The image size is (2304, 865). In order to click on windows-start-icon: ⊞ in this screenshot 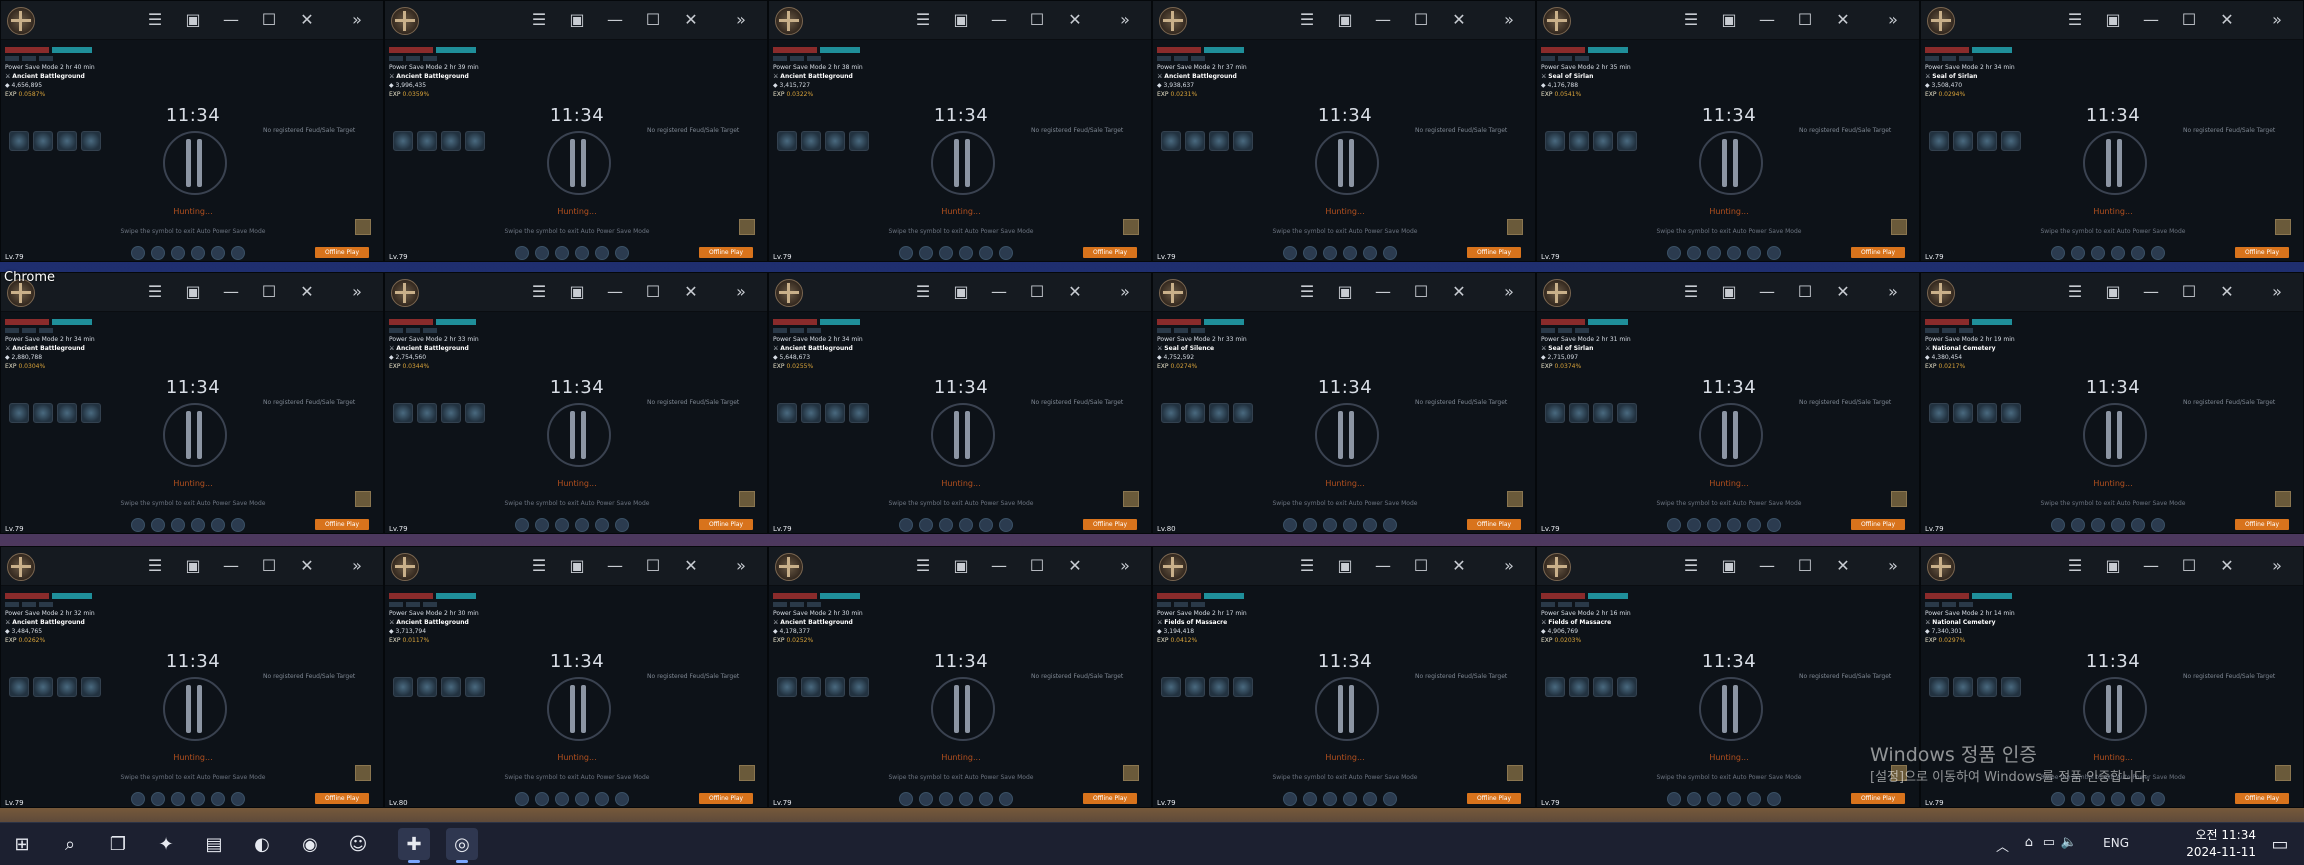, I will do `click(22, 844)`.